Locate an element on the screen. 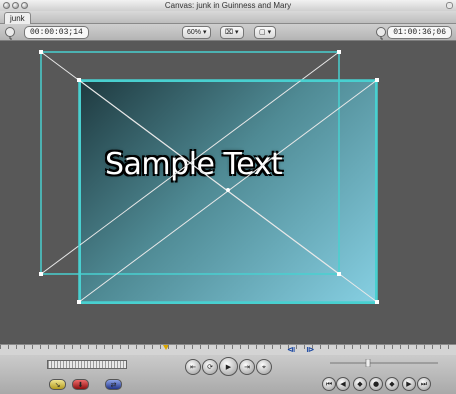 The image size is (456, 394). insert-edit-icon: ↘ is located at coordinates (57, 384).